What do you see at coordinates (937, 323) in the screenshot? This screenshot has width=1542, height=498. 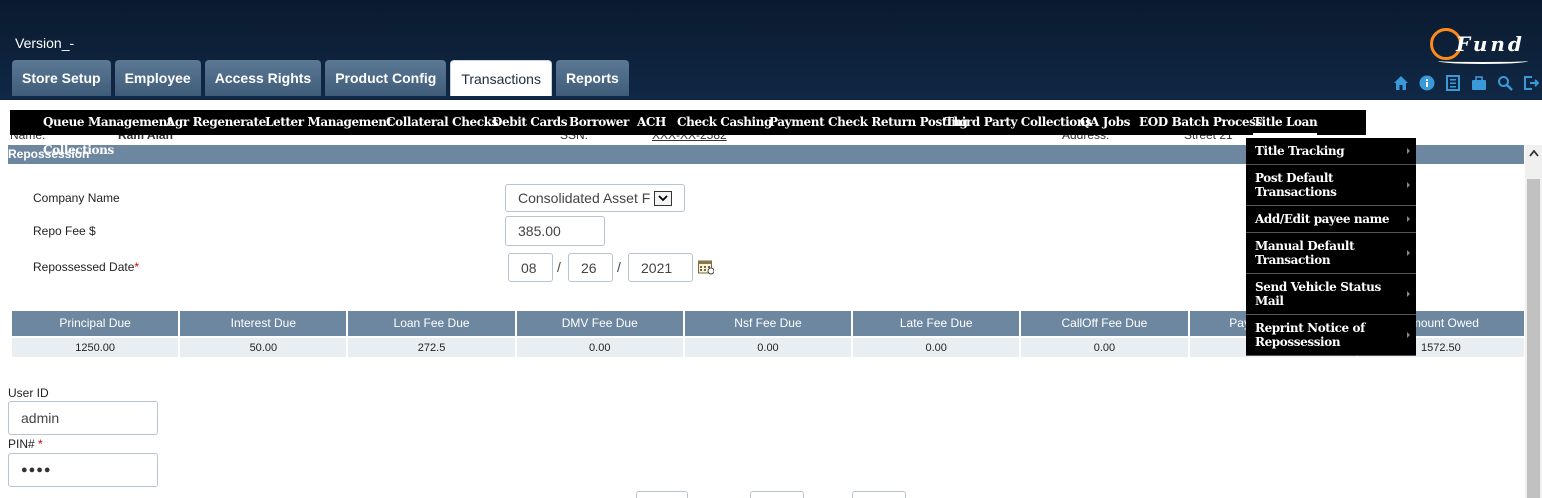 I see `col-late-fee-due: Late Fee Due` at bounding box center [937, 323].